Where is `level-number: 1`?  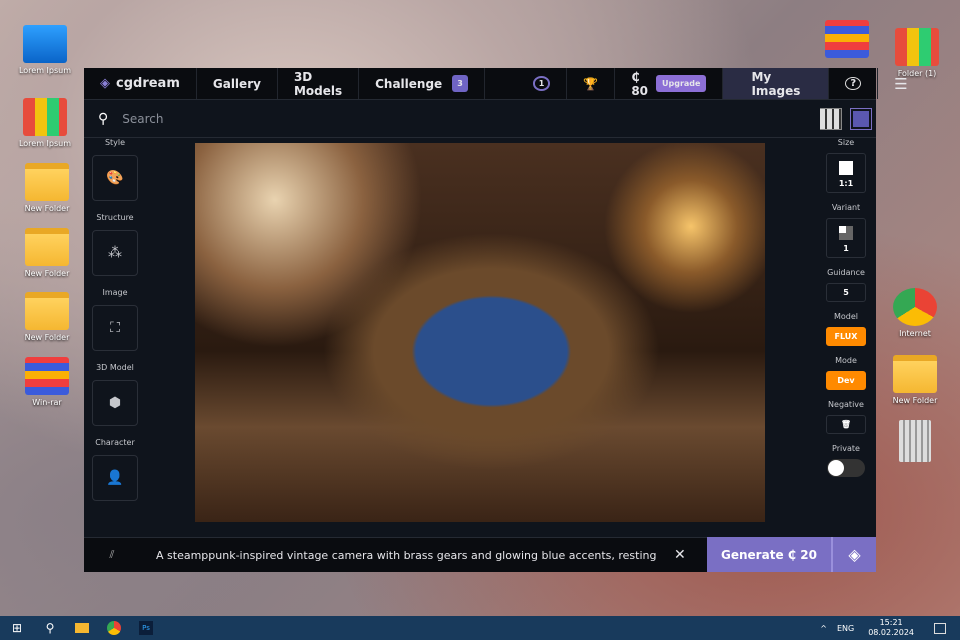
level-number: 1 is located at coordinates (541, 83).